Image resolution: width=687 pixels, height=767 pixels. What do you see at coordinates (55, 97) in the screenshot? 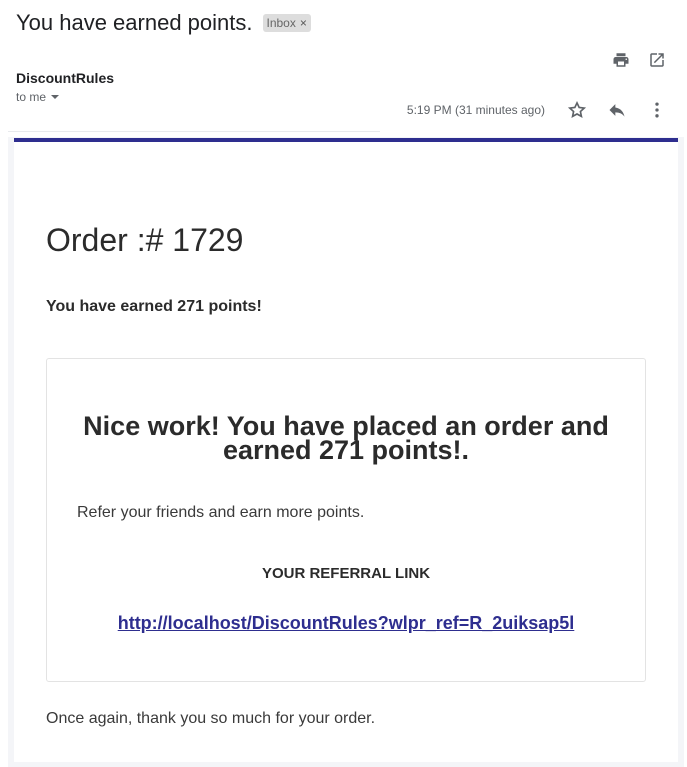
I see `caret-down-icon` at bounding box center [55, 97].